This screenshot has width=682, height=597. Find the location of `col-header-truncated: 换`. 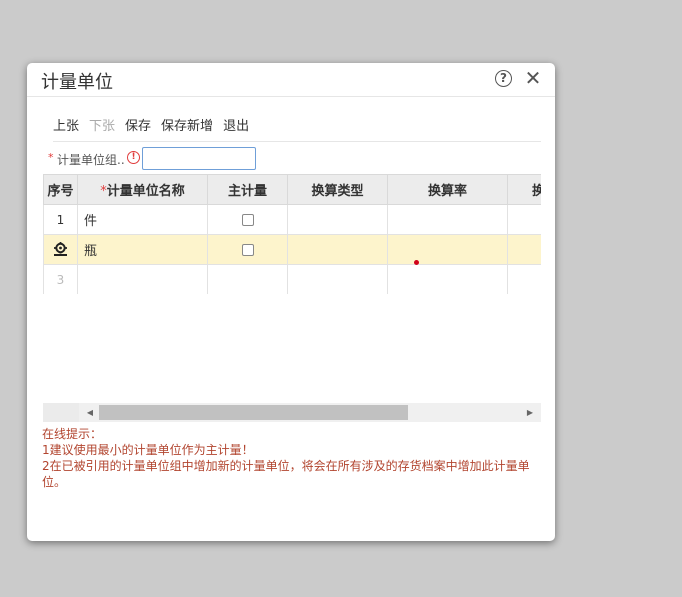

col-header-truncated: 换 is located at coordinates (524, 189).